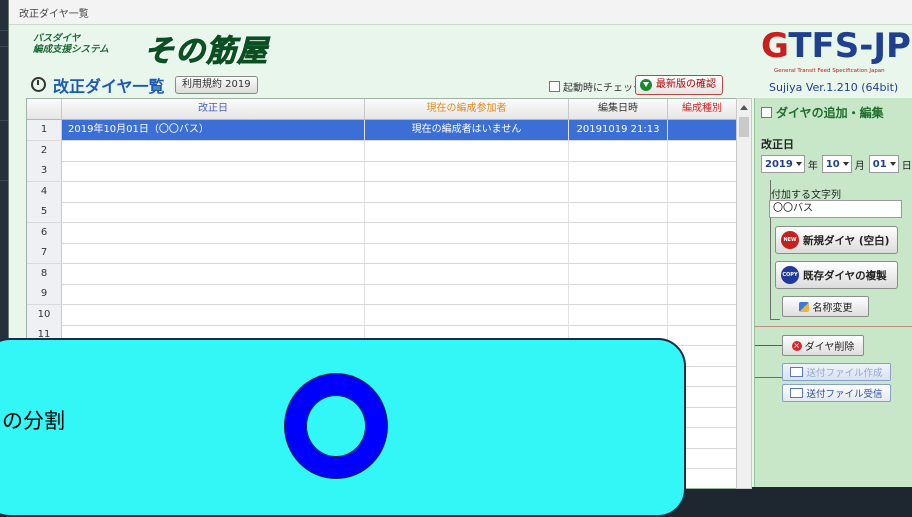  I want to click on table-row: 4, so click(381, 192).